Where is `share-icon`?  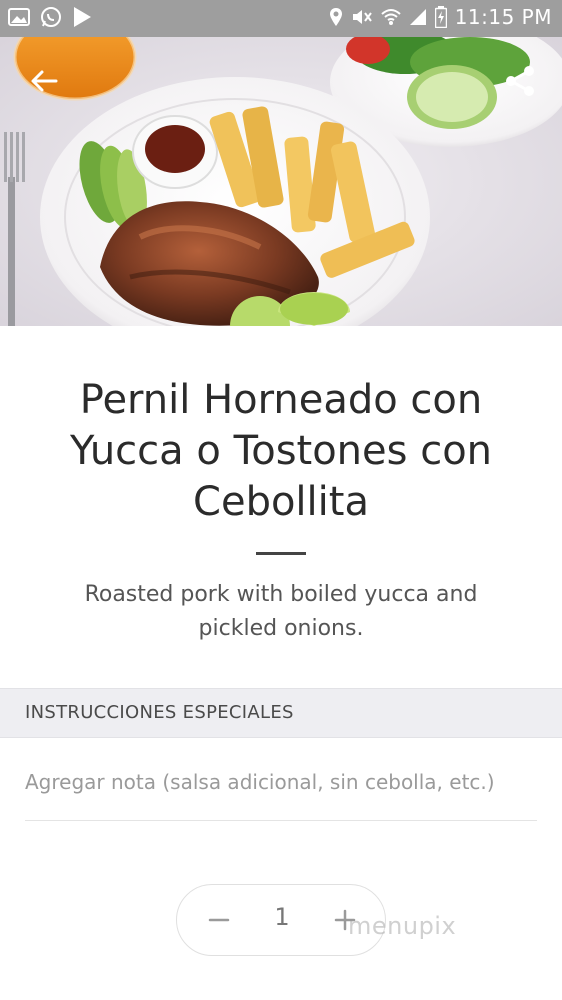
share-icon is located at coordinates (520, 81).